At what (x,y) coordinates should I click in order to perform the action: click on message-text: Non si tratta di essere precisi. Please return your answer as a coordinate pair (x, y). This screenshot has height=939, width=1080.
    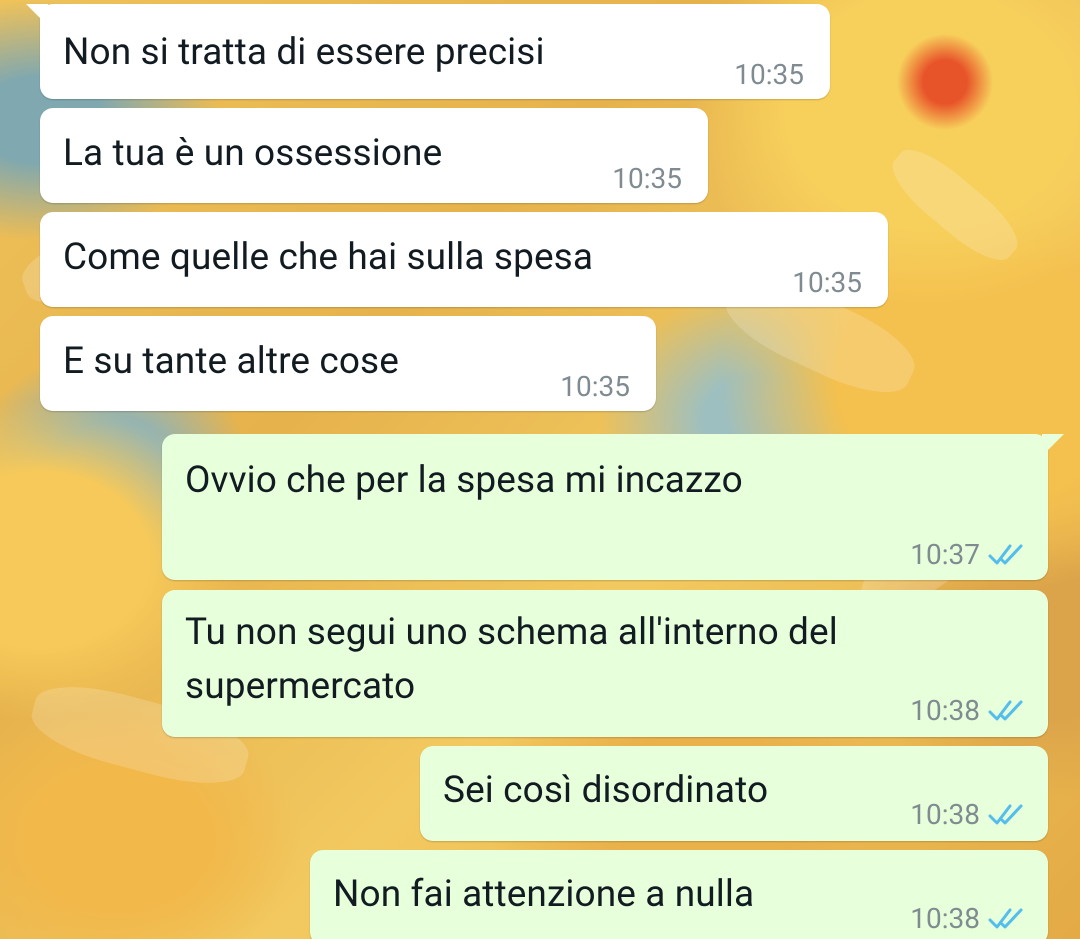
    Looking at the image, I should click on (304, 52).